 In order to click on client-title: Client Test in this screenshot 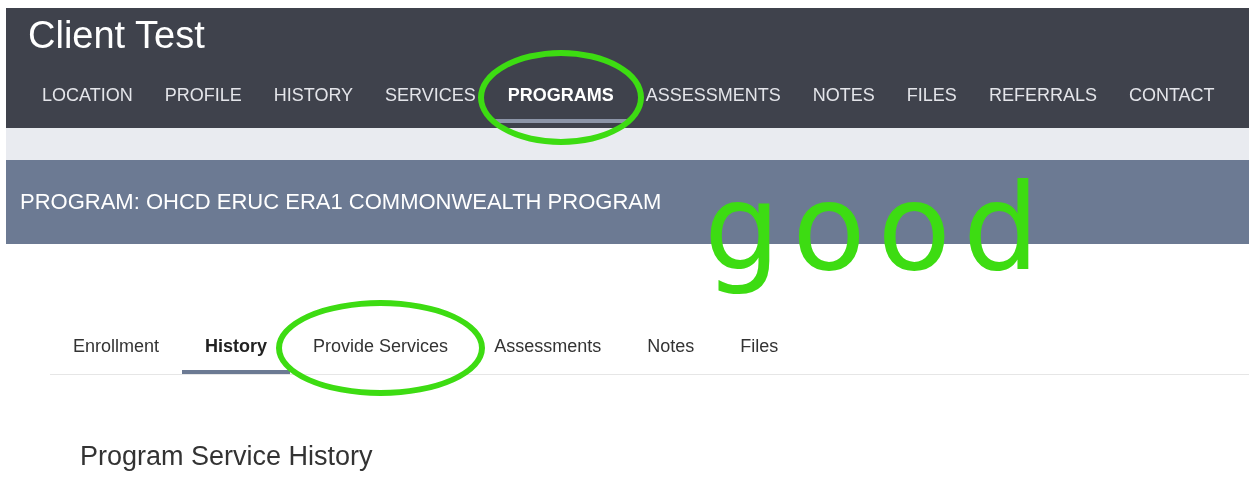, I will do `click(116, 35)`.